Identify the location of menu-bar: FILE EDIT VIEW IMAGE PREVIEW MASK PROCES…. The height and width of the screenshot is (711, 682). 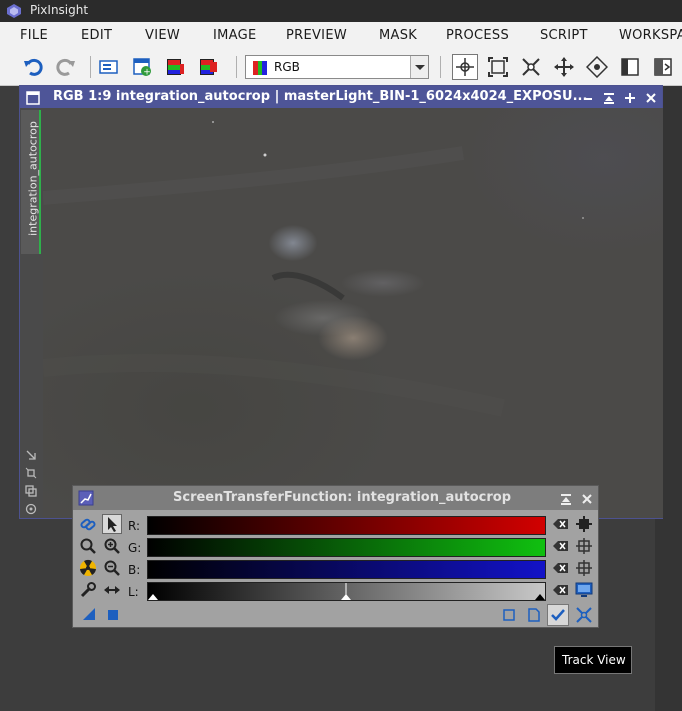
(341, 35).